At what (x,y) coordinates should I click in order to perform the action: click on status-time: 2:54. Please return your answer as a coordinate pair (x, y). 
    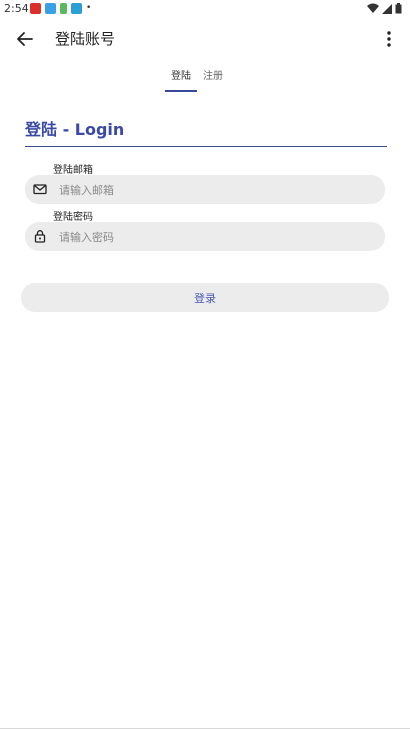
    Looking at the image, I should click on (16, 8).